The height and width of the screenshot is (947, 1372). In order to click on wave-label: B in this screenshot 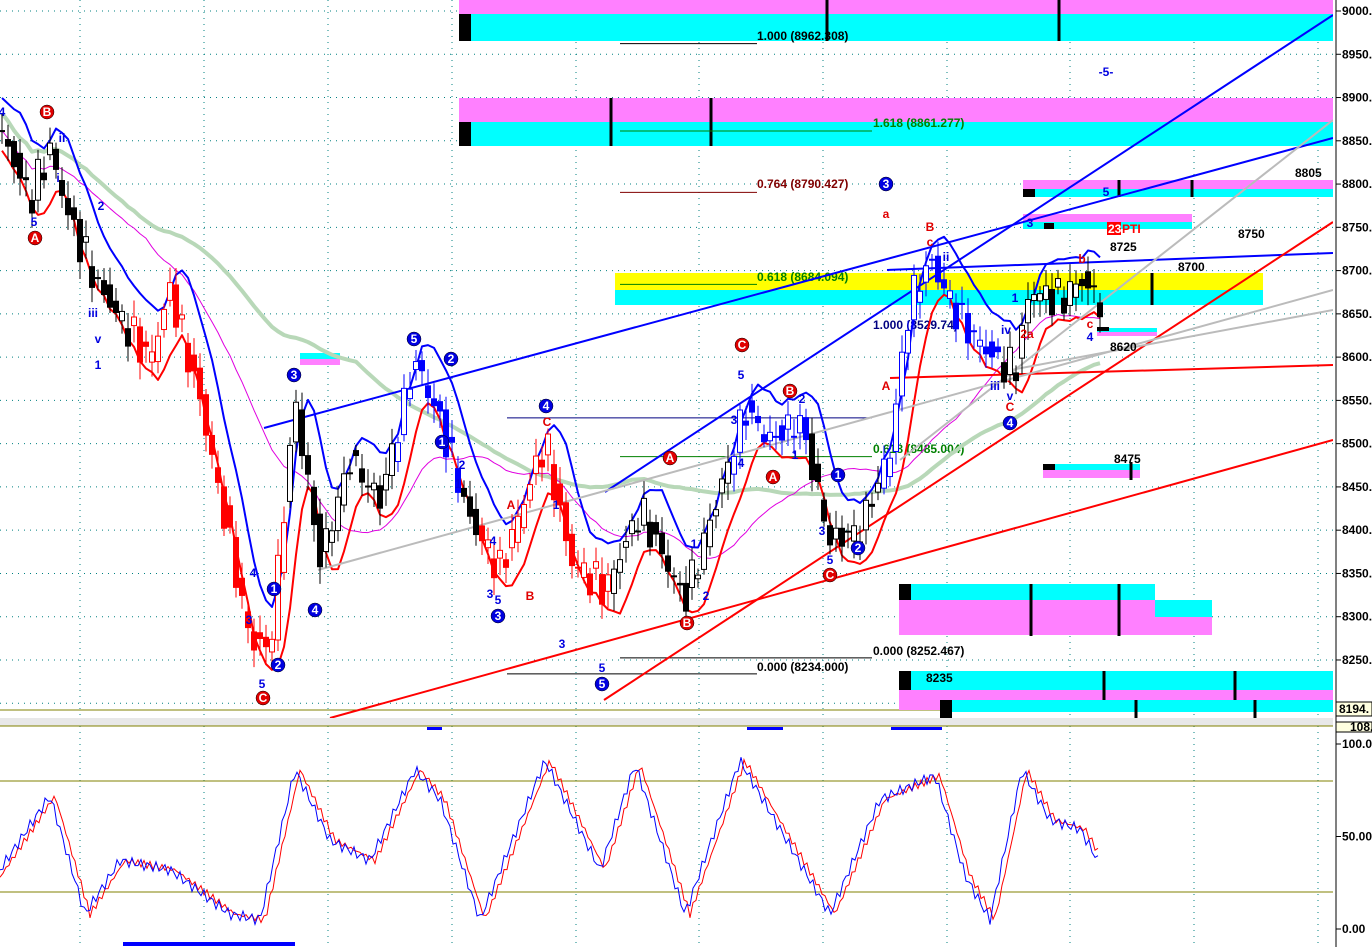, I will do `click(930, 227)`.